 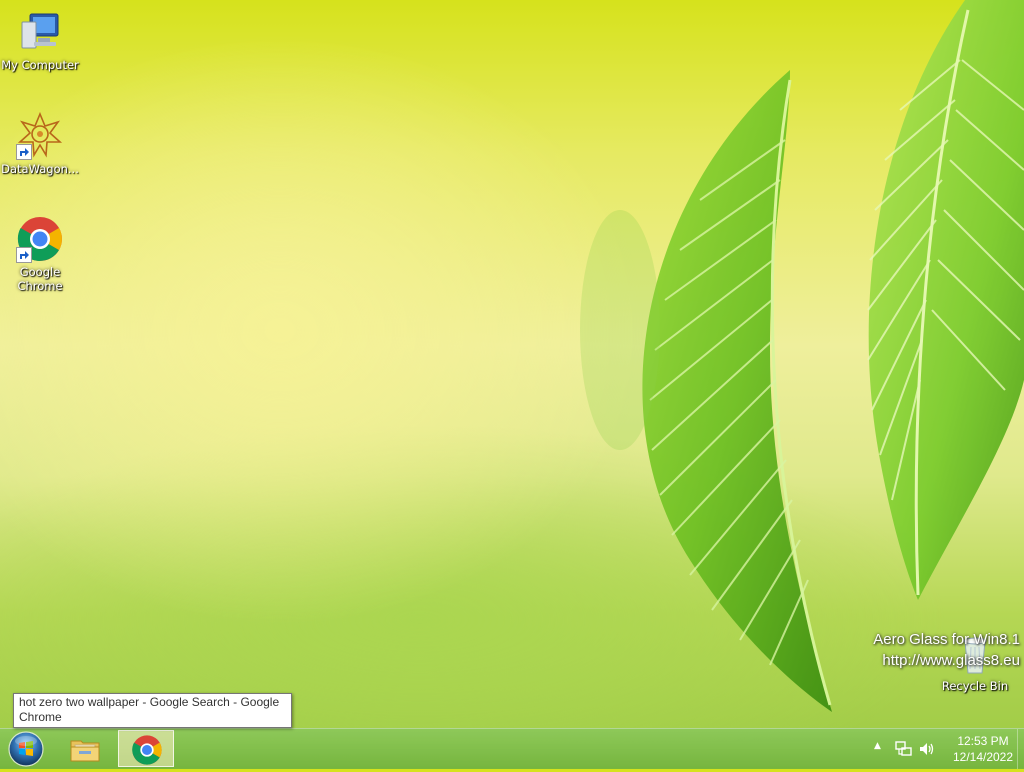 What do you see at coordinates (40, 135) in the screenshot?
I see `datawagon-icon` at bounding box center [40, 135].